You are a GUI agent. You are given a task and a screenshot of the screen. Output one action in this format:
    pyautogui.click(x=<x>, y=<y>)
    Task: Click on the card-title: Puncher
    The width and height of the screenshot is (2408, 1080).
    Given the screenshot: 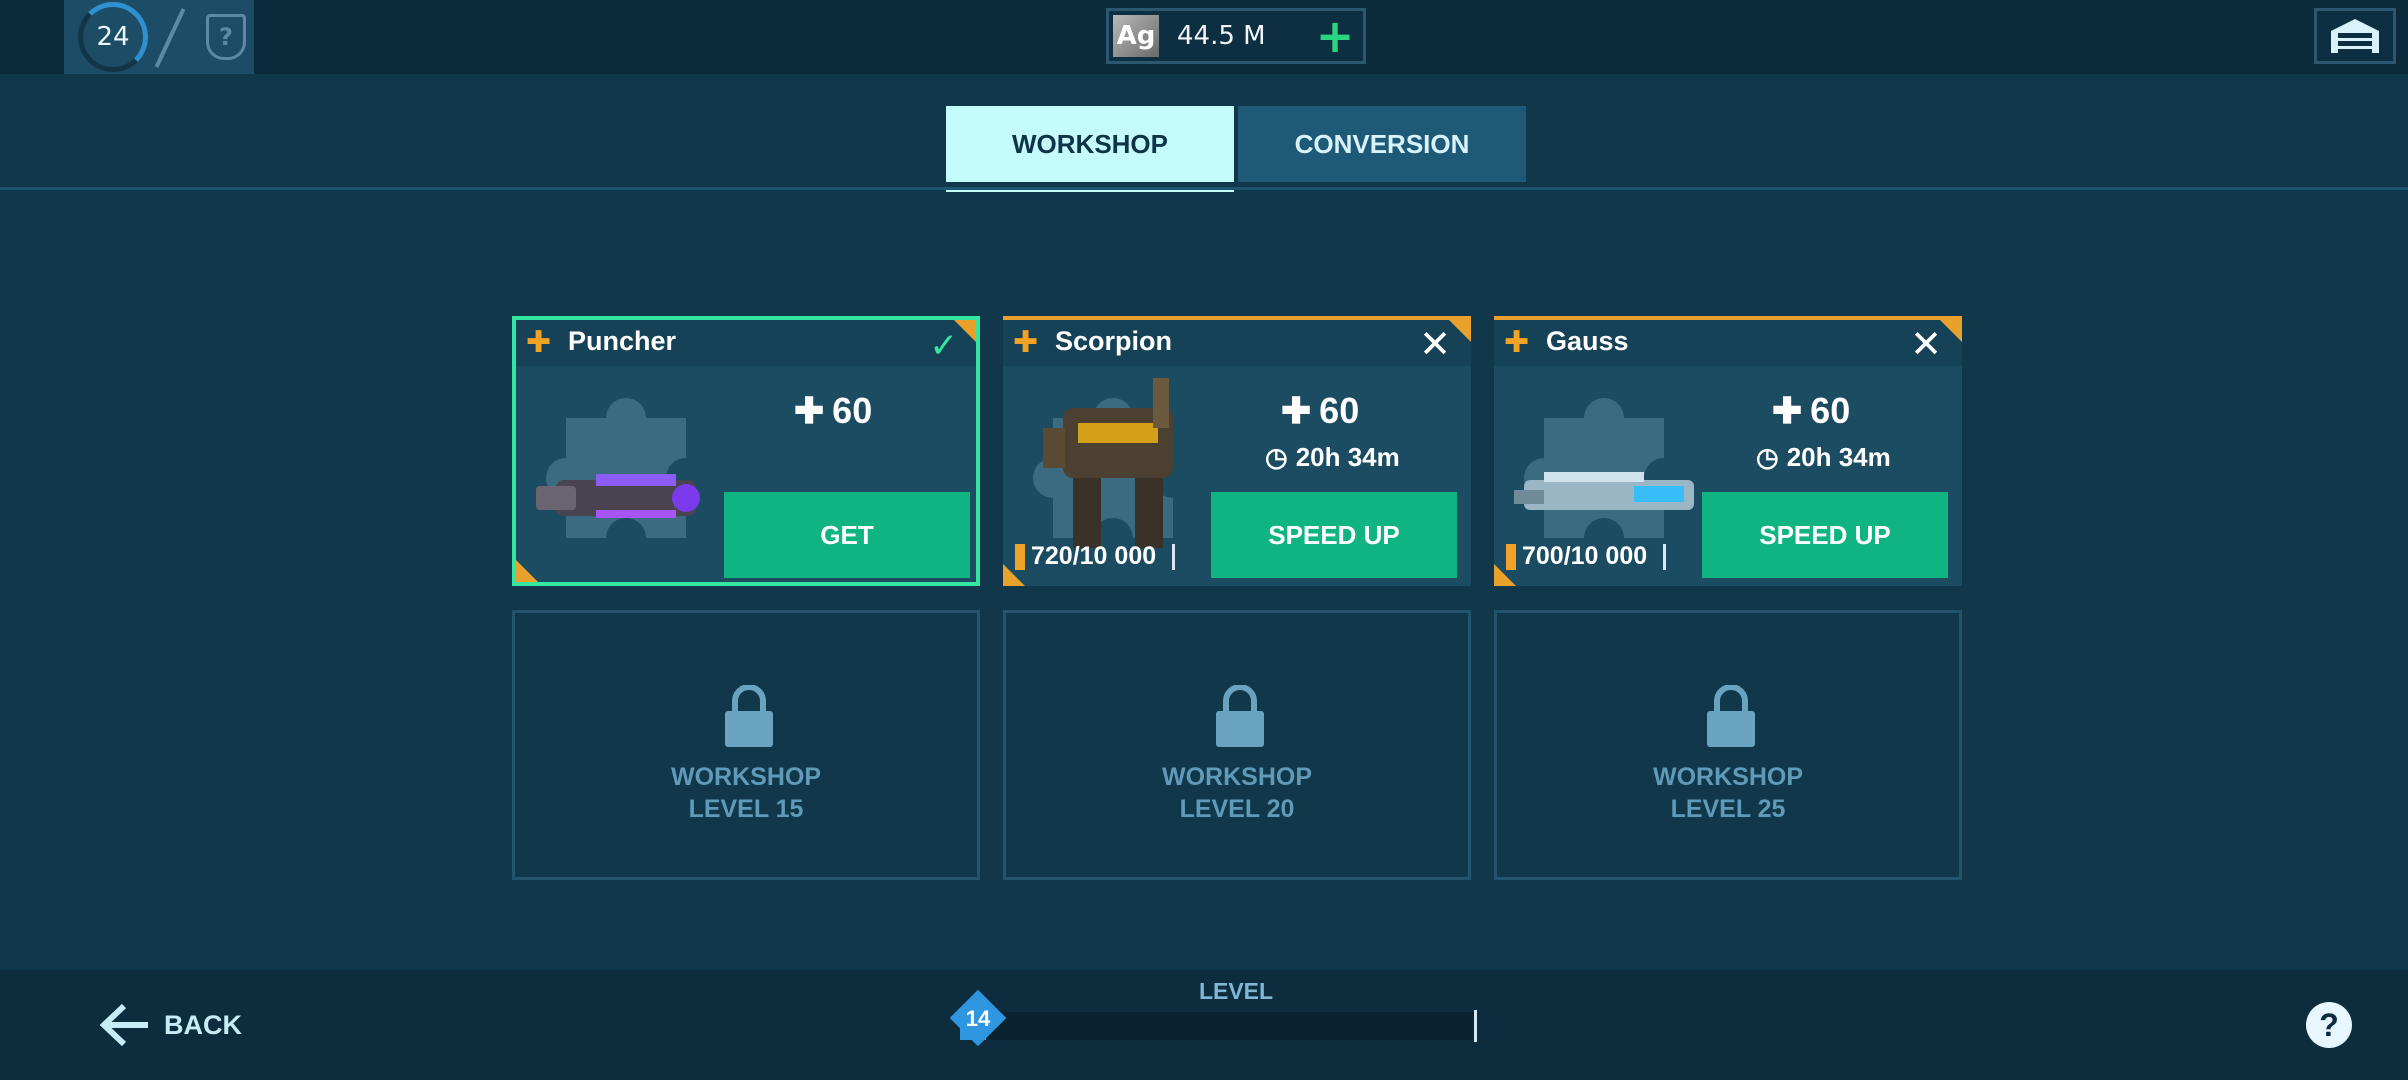 What is the action you would take?
    pyautogui.click(x=622, y=341)
    